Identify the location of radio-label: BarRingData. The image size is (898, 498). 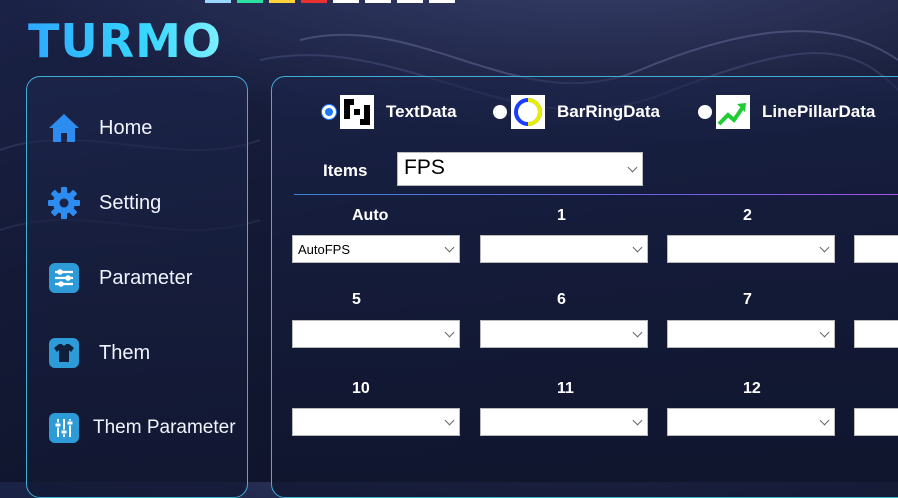
(608, 111).